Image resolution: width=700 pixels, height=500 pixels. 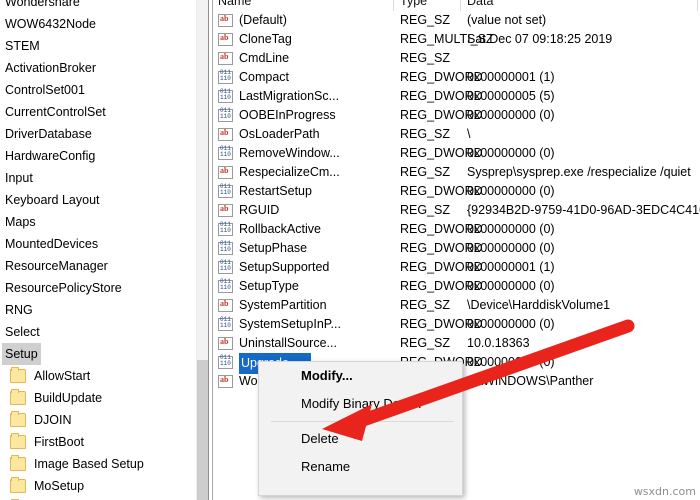 I want to click on site-watermark: wsxdn.com, so click(x=664, y=491).